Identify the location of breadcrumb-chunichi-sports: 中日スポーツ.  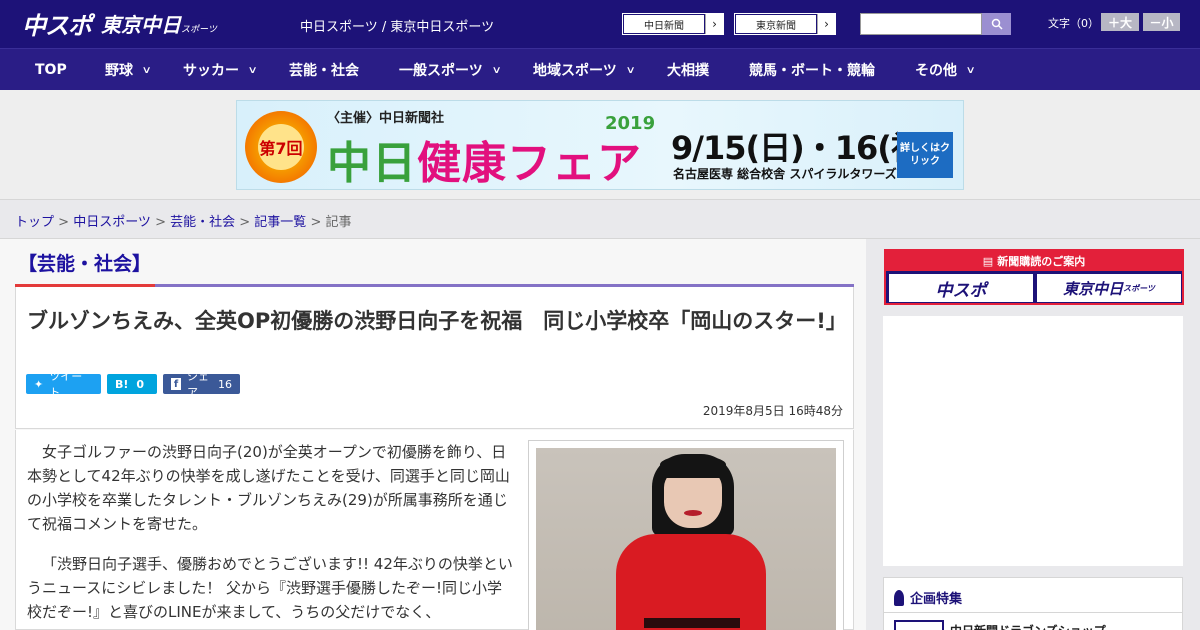
(112, 222).